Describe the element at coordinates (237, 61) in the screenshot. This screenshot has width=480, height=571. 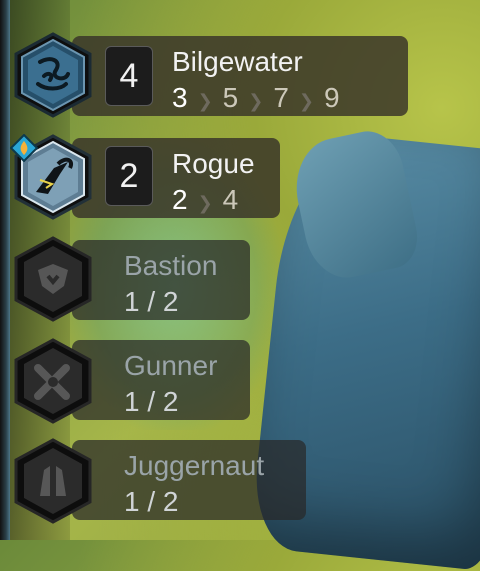
I see `trait-name: Bilgewater` at that location.